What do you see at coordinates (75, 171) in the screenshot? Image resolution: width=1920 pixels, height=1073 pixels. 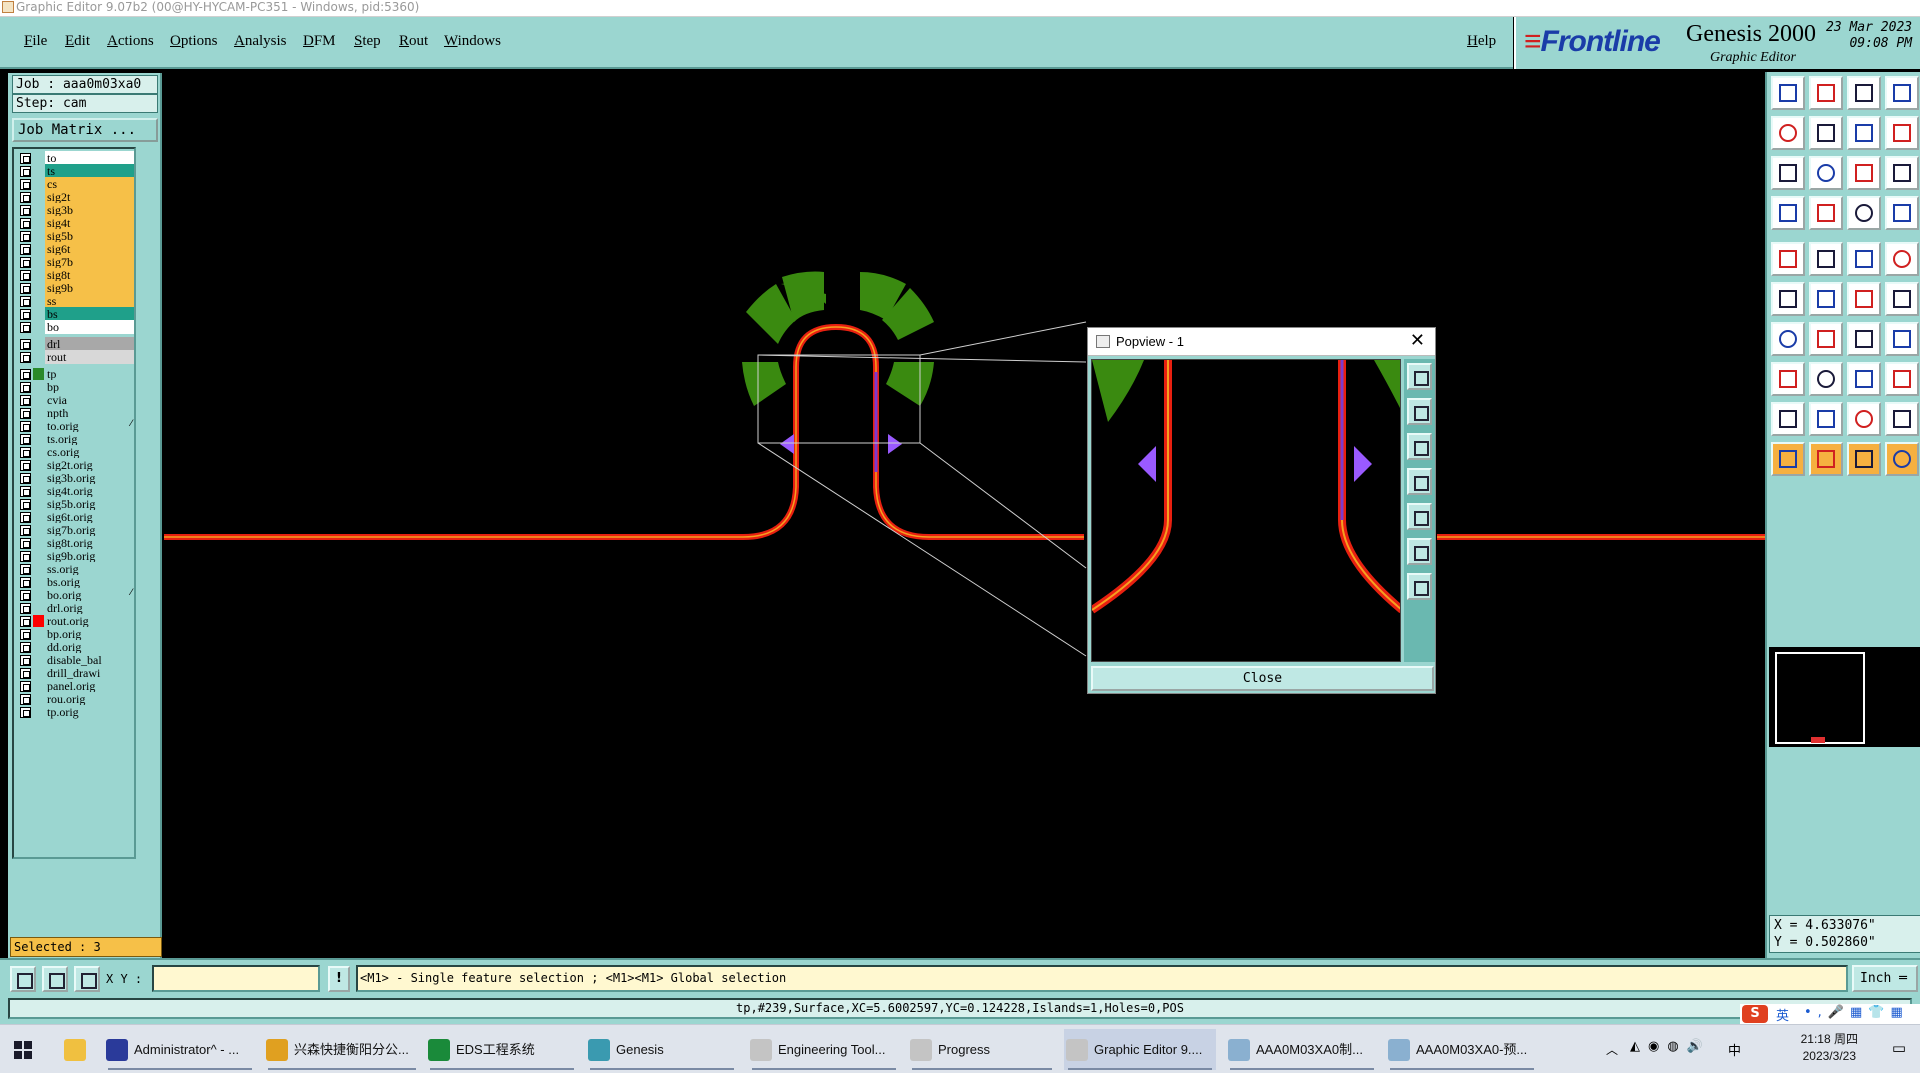 I see `layer-row: ts` at bounding box center [75, 171].